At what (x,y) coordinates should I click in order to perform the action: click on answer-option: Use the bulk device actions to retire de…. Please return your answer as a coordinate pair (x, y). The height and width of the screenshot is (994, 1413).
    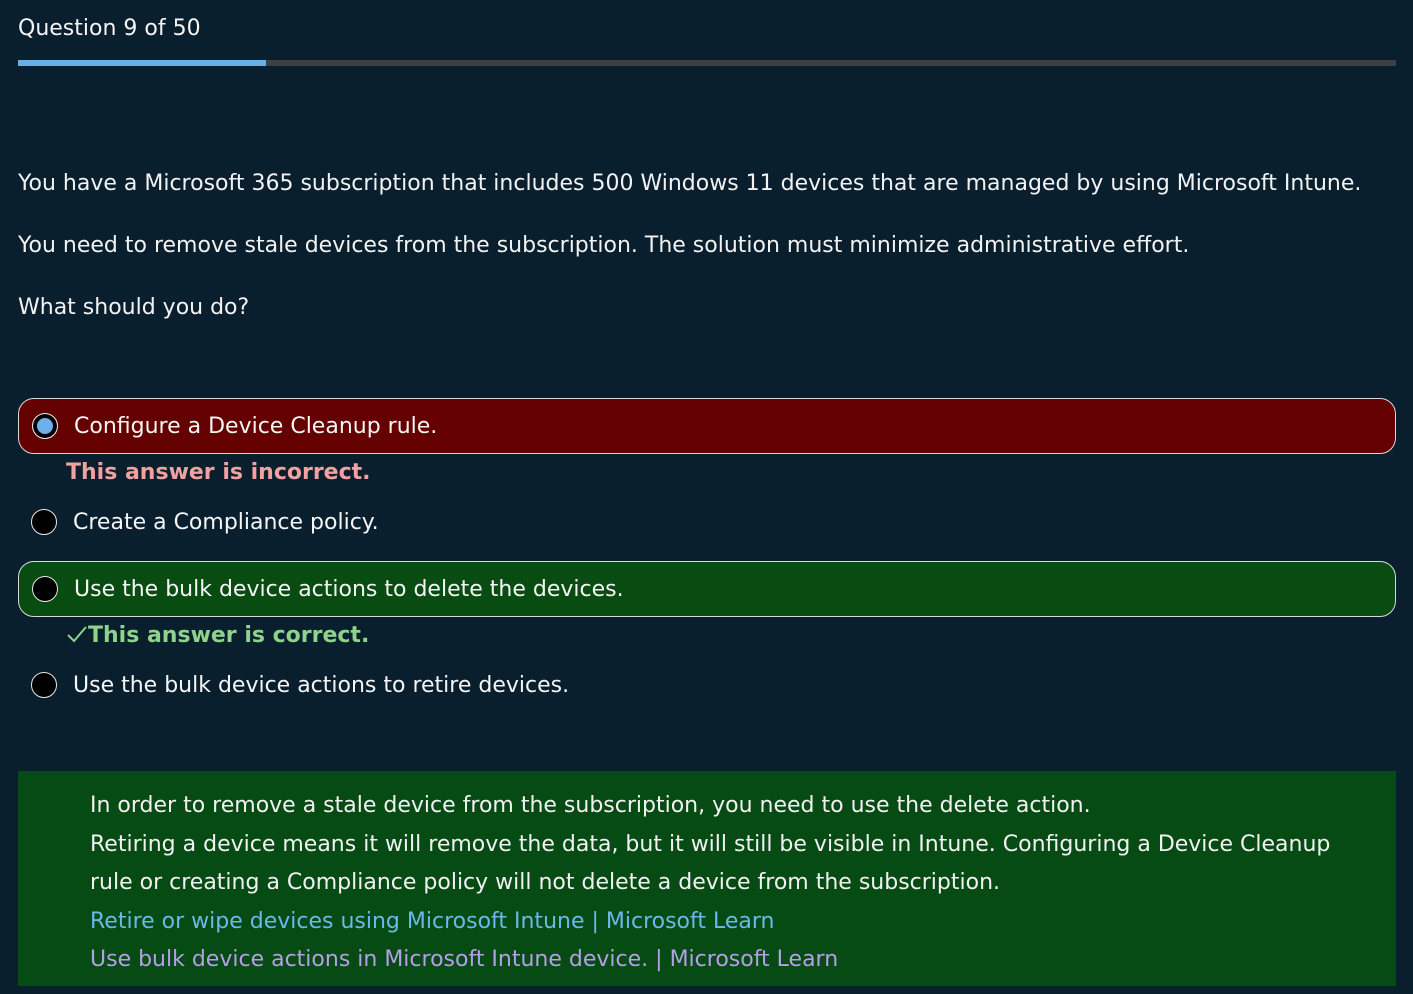
    Looking at the image, I should click on (707, 685).